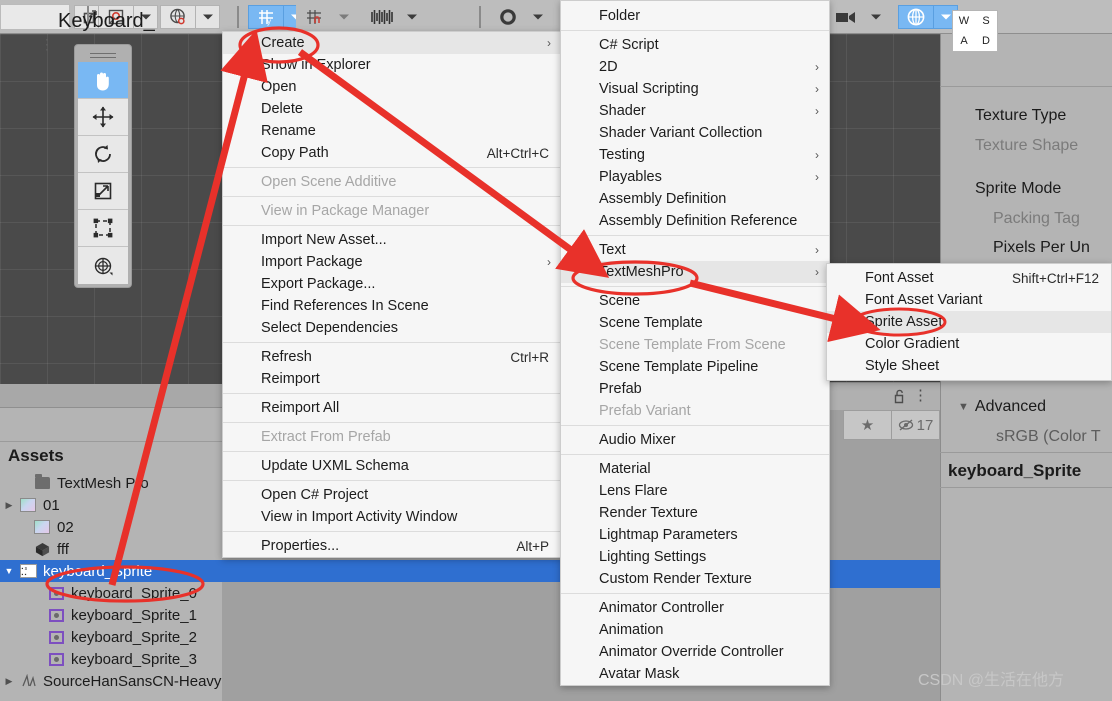 The width and height of the screenshot is (1112, 701). Describe the element at coordinates (392, 379) in the screenshot. I see `menu-item: Reimport` at that location.